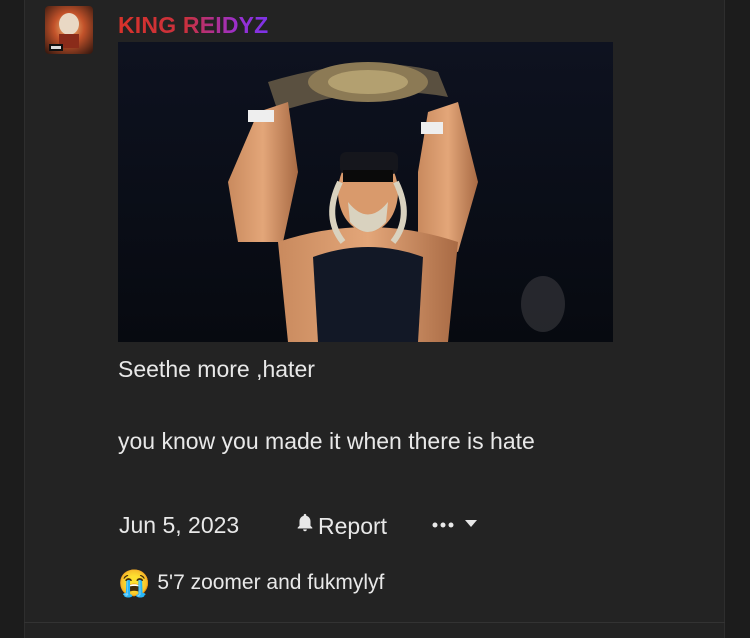 The height and width of the screenshot is (638, 750). Describe the element at coordinates (179, 525) in the screenshot. I see `post-date: Jun 5, 2023` at that location.